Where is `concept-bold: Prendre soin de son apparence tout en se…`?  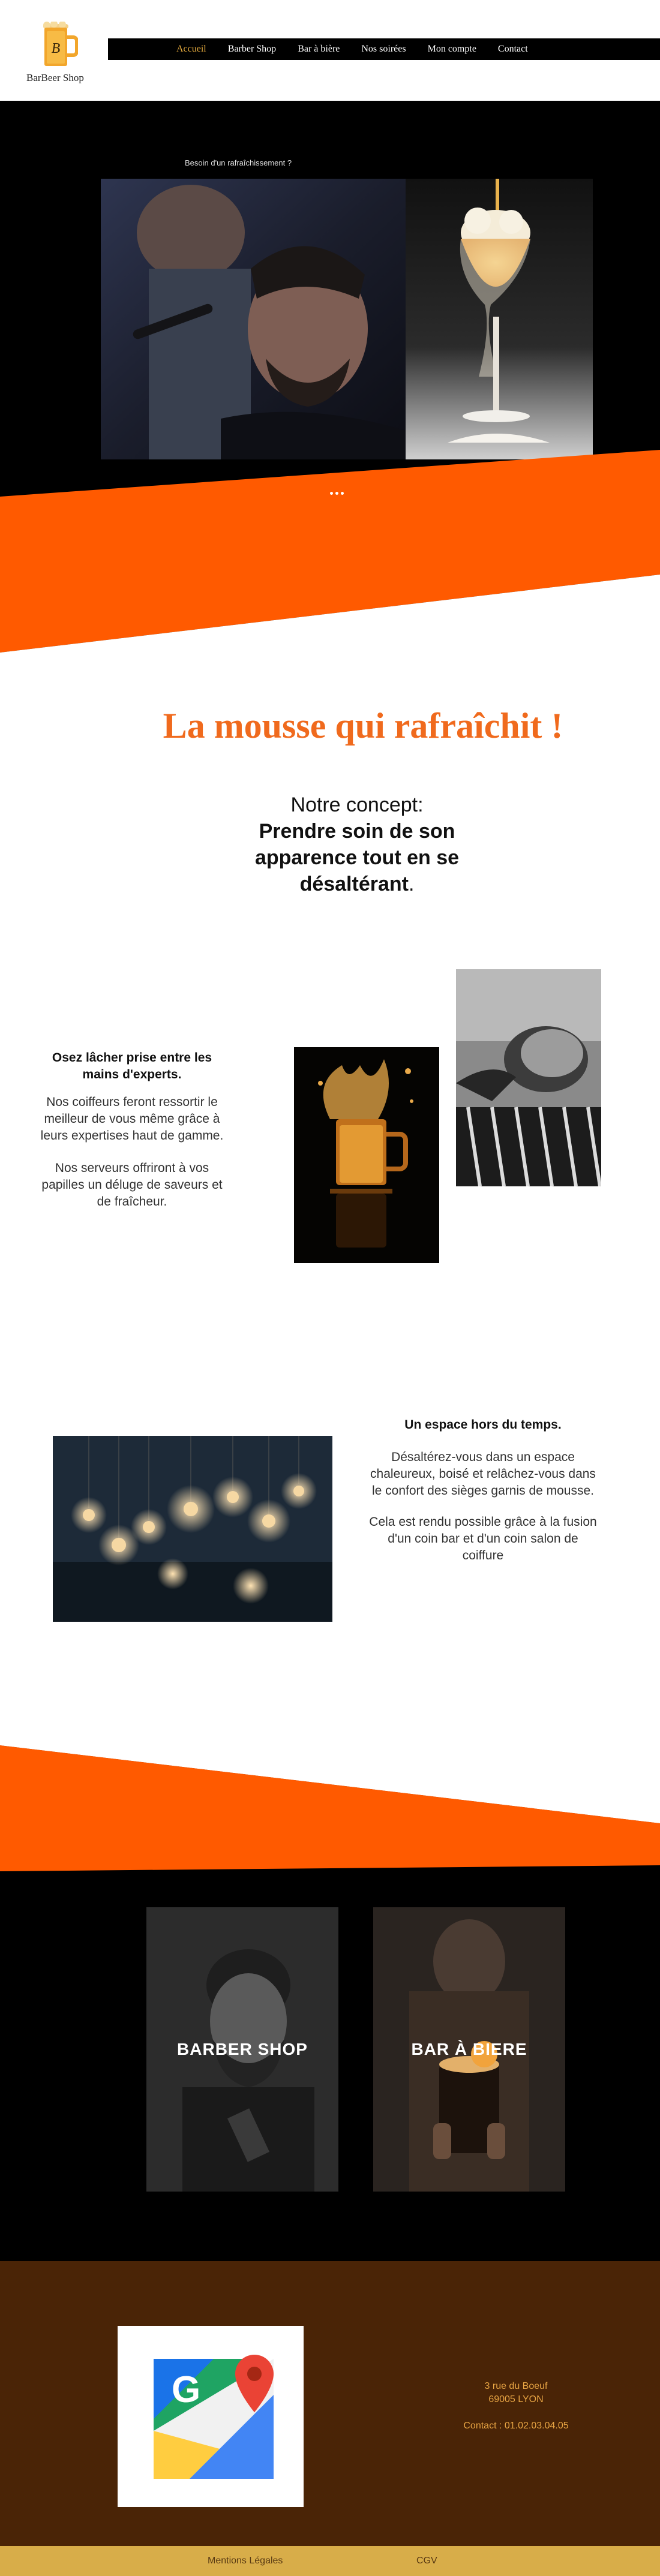
concept-bold: Prendre soin de son apparence tout en se… is located at coordinates (357, 858).